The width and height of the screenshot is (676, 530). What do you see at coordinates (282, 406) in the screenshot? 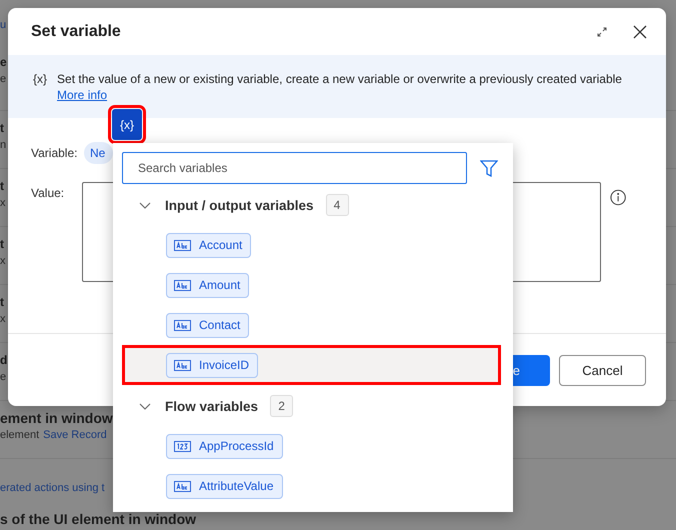
I see `count-badge: 2` at bounding box center [282, 406].